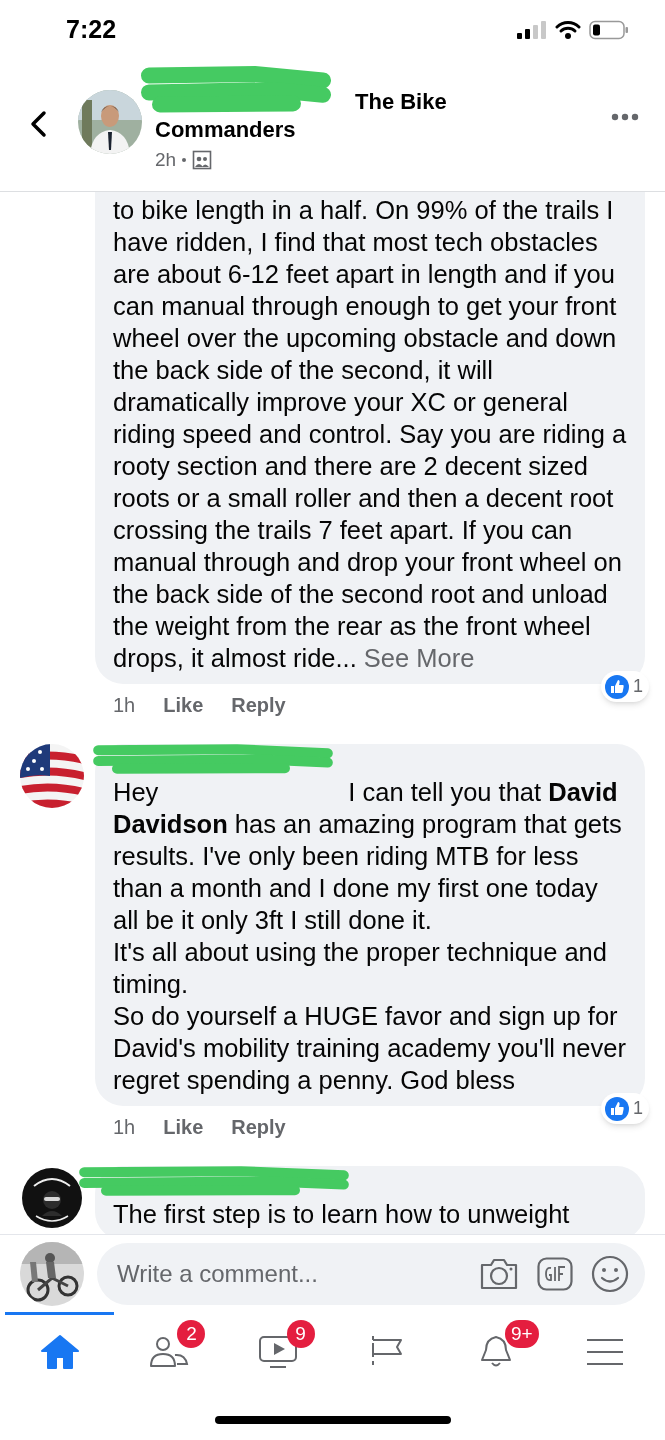 The height and width of the screenshot is (1440, 665). I want to click on people-icon, so click(168, 1352).